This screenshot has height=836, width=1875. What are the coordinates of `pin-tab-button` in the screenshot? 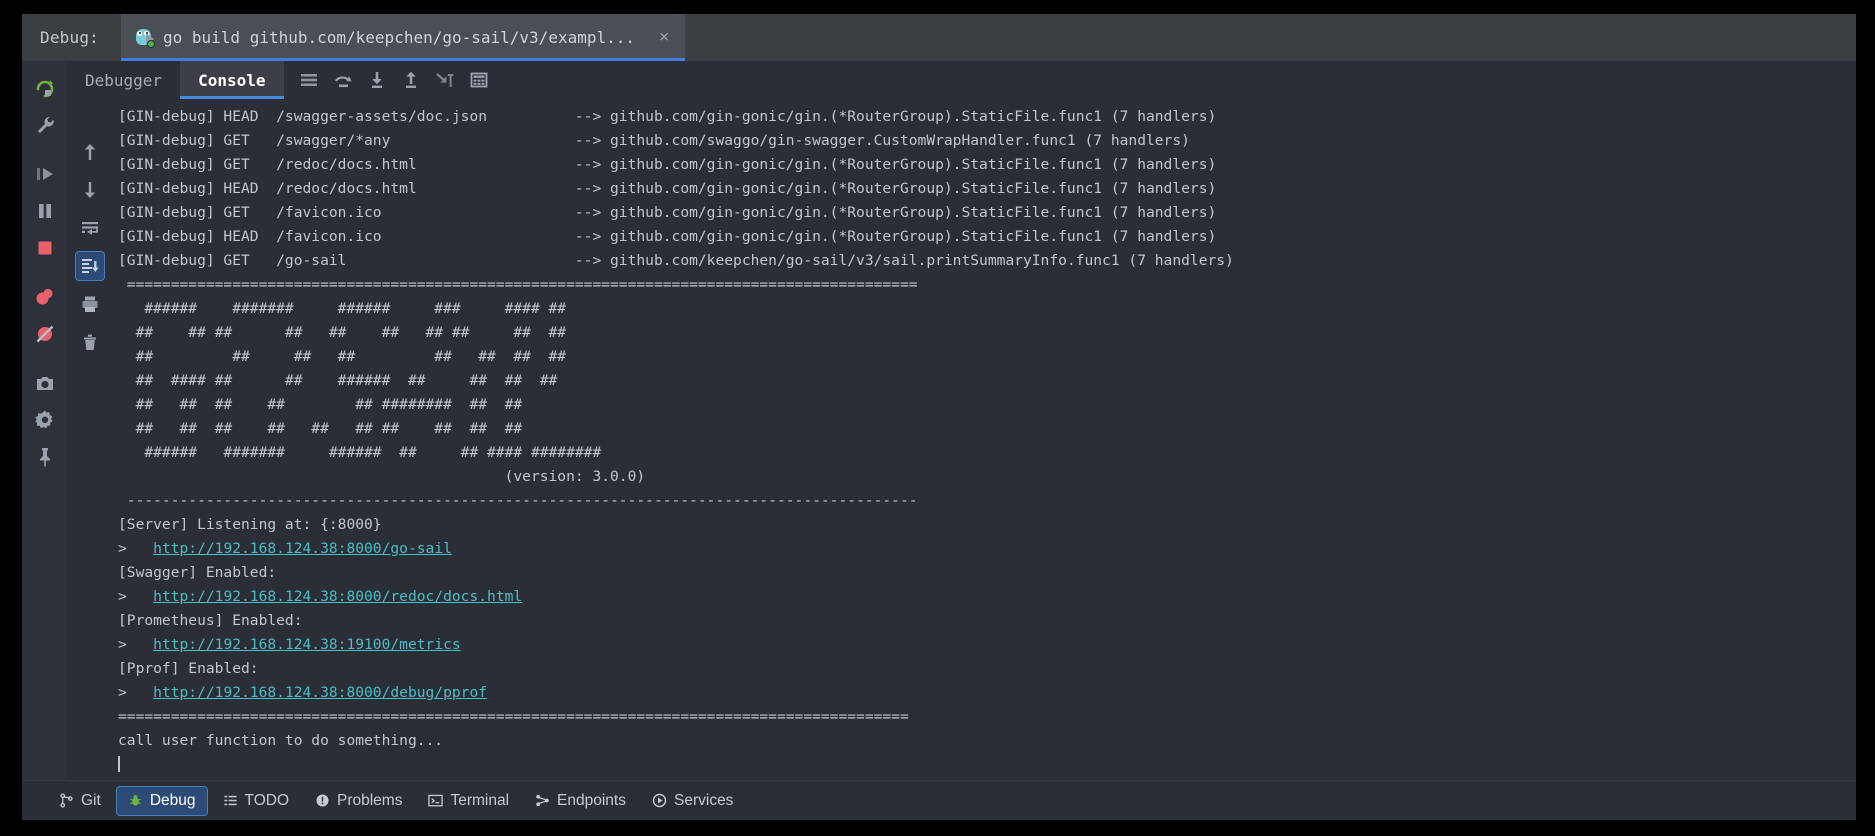 It's located at (45, 457).